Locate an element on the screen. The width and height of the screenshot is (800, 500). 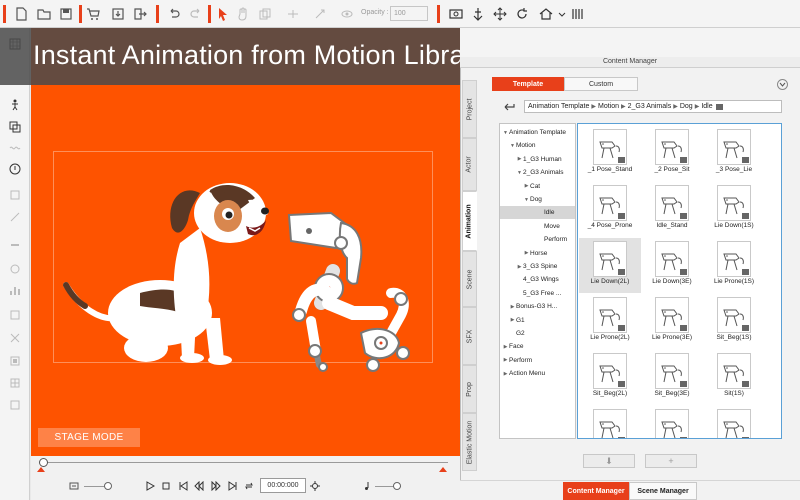
tab-animation: Animation is located at coordinates (469, 221).